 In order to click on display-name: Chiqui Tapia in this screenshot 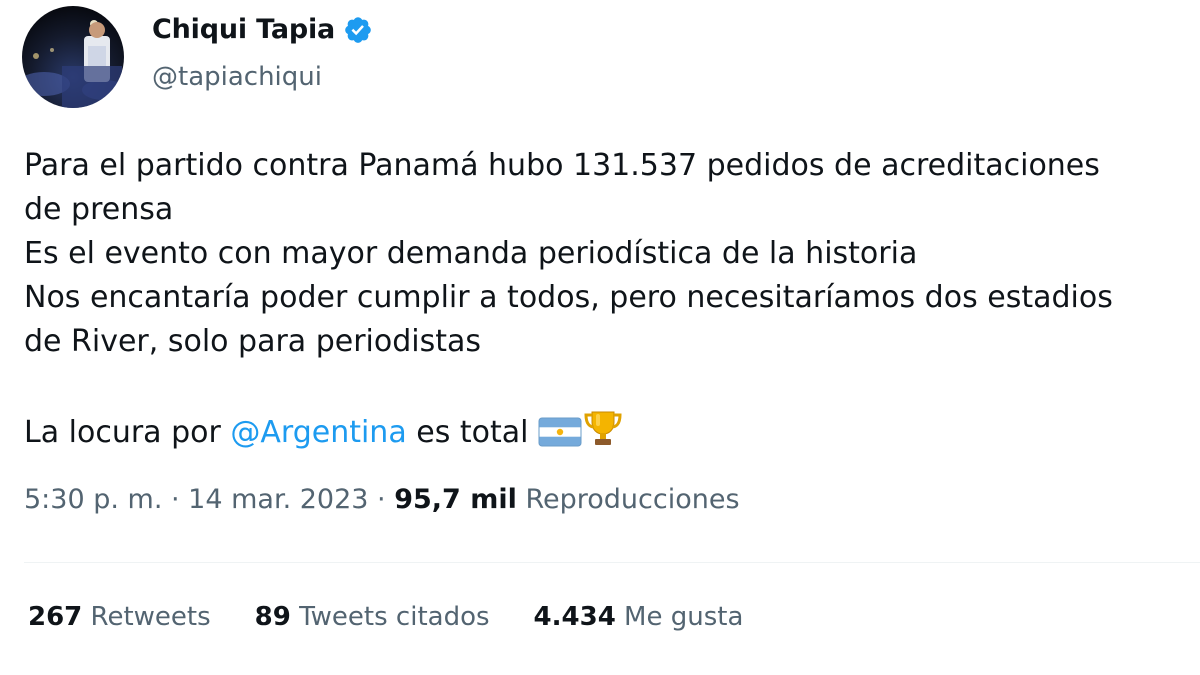, I will do `click(243, 29)`.